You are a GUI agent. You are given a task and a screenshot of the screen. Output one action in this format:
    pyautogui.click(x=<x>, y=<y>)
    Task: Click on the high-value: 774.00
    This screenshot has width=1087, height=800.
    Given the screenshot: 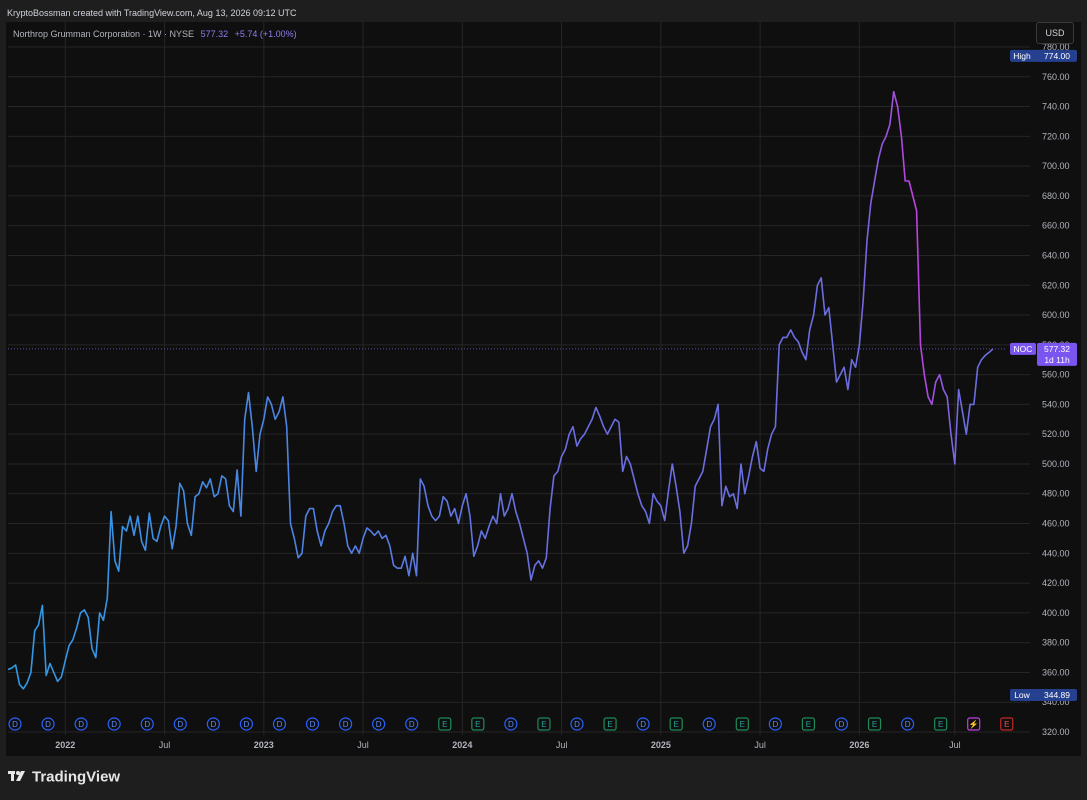 What is the action you would take?
    pyautogui.click(x=1057, y=56)
    